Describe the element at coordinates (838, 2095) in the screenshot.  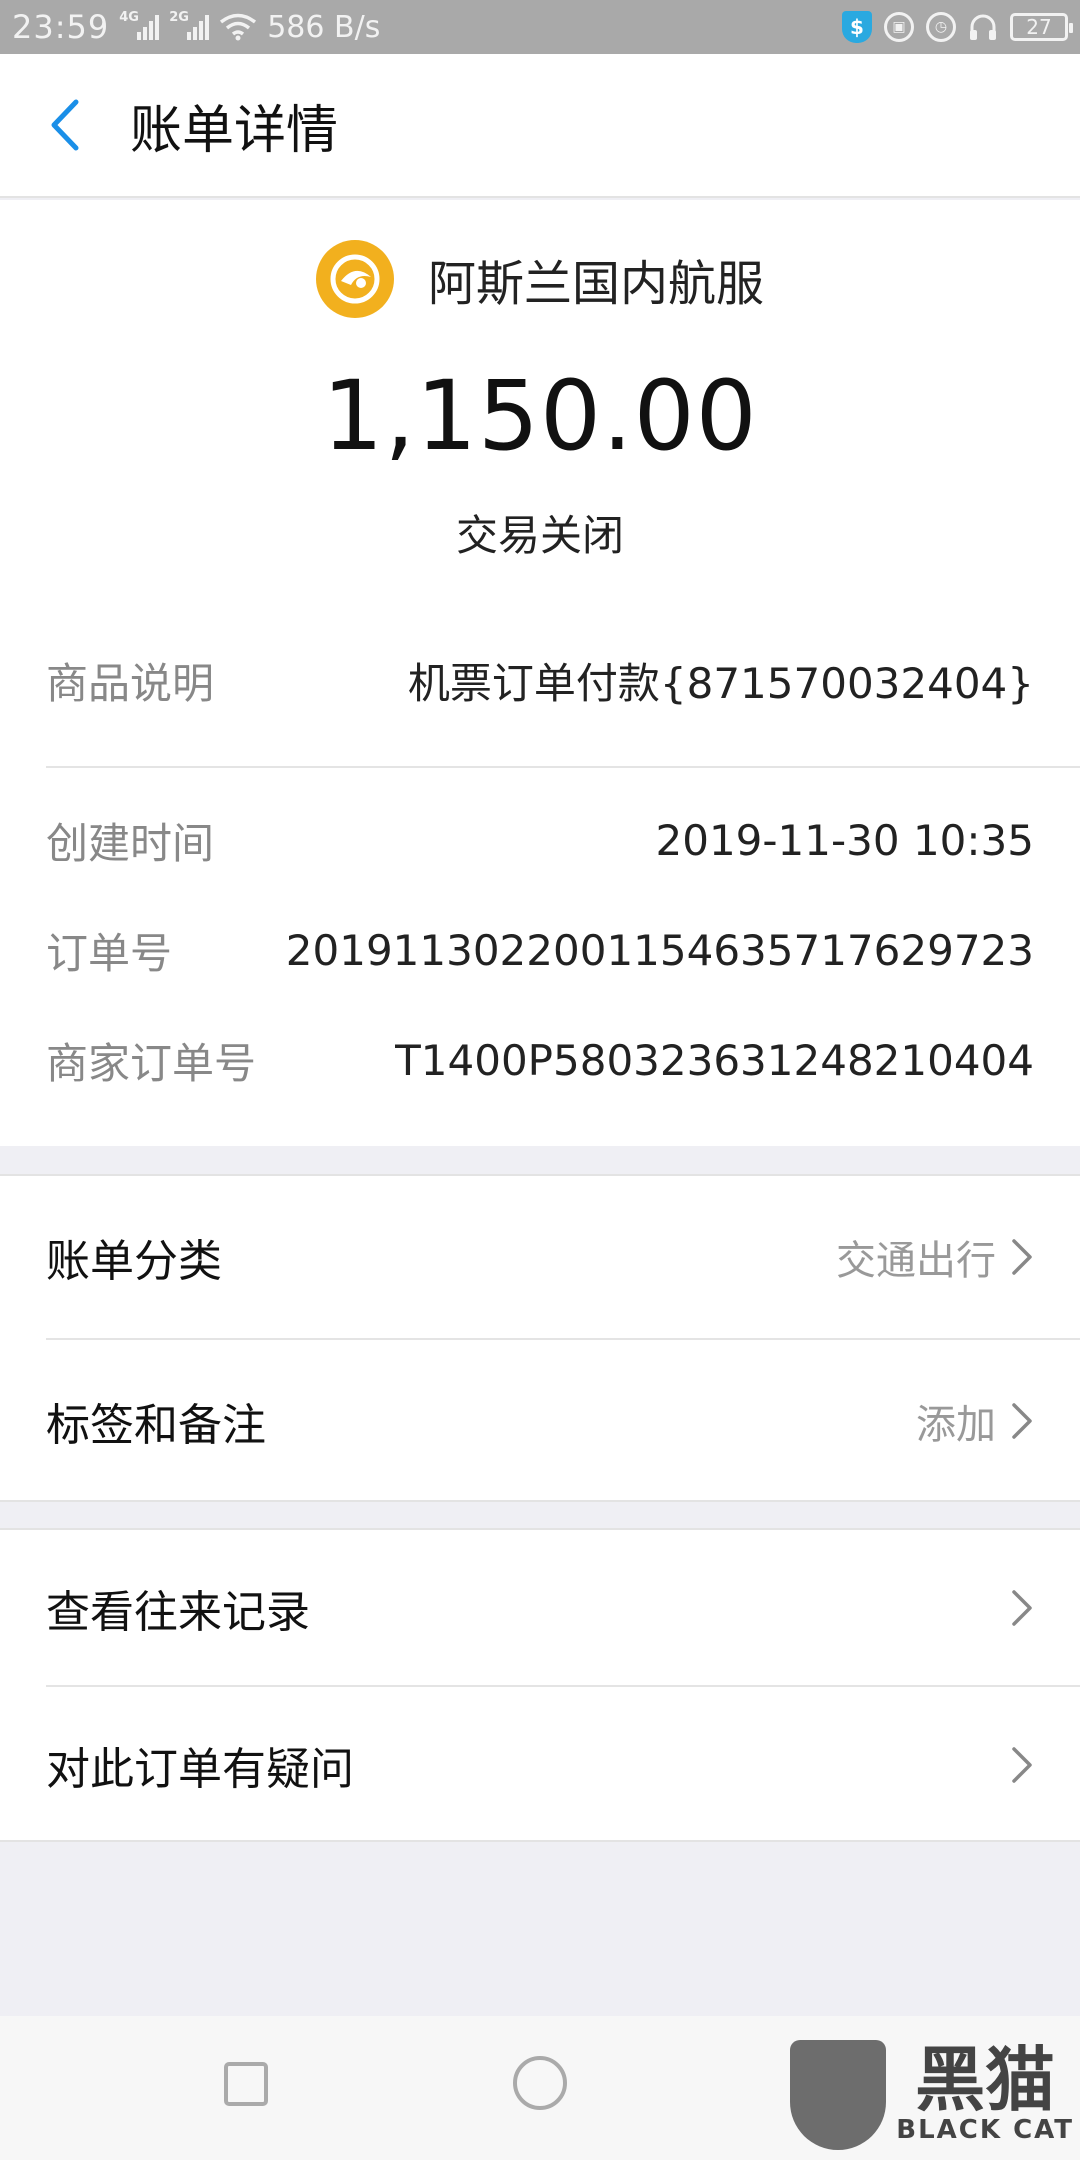
I see `cat-shield-icon` at that location.